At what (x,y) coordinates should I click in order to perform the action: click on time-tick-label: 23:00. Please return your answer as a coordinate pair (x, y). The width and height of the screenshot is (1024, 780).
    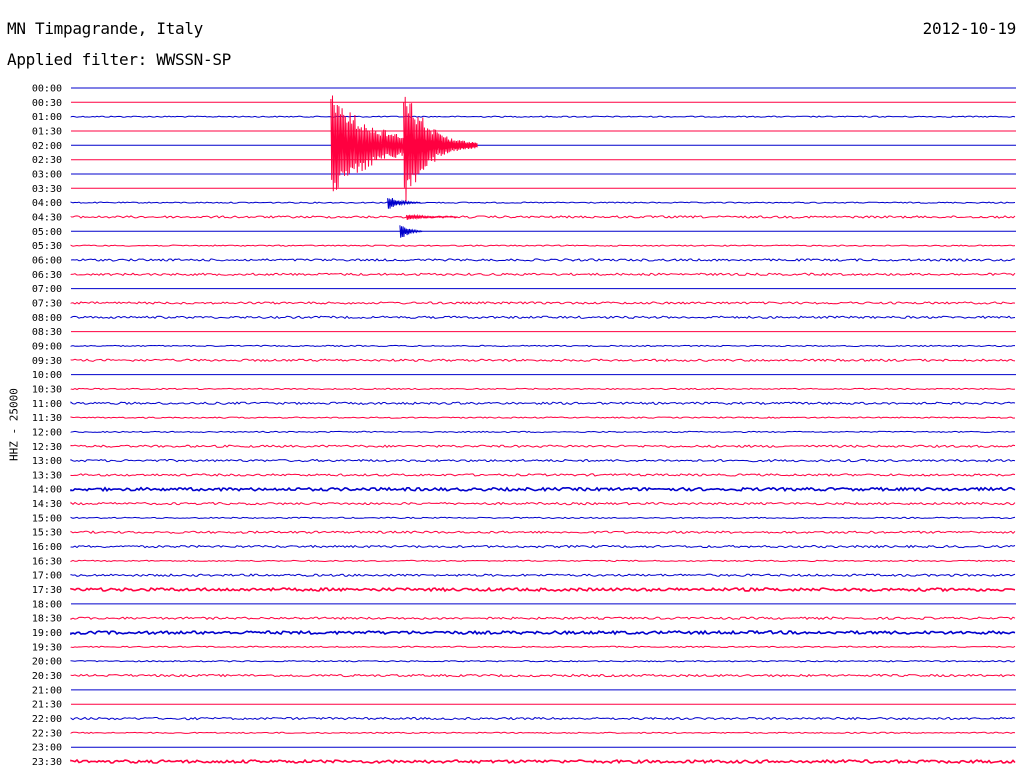
    Looking at the image, I should click on (47, 748).